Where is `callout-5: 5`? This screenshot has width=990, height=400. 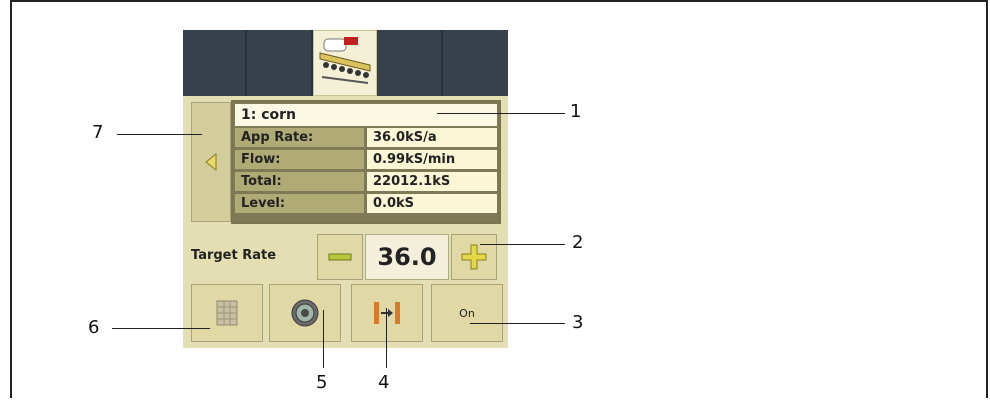 callout-5: 5 is located at coordinates (322, 382).